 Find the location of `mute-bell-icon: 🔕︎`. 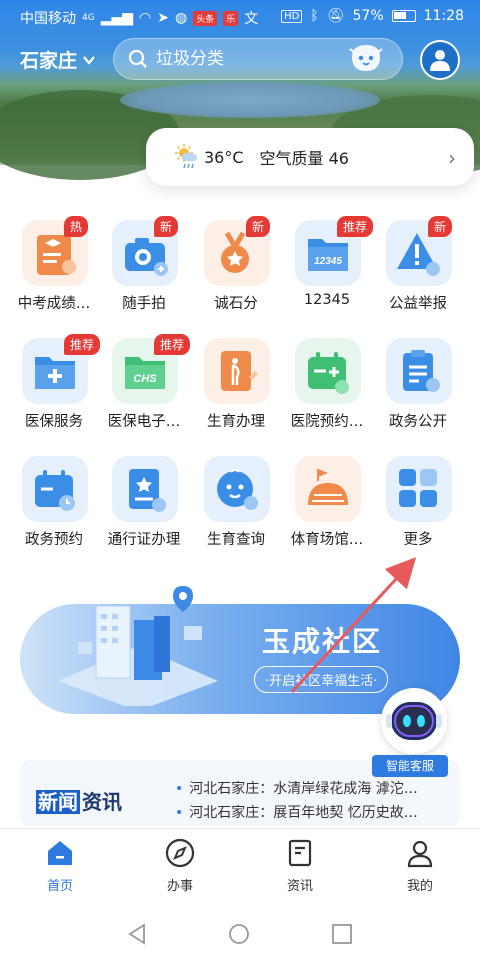

mute-bell-icon: 🔕︎ is located at coordinates (335, 16).